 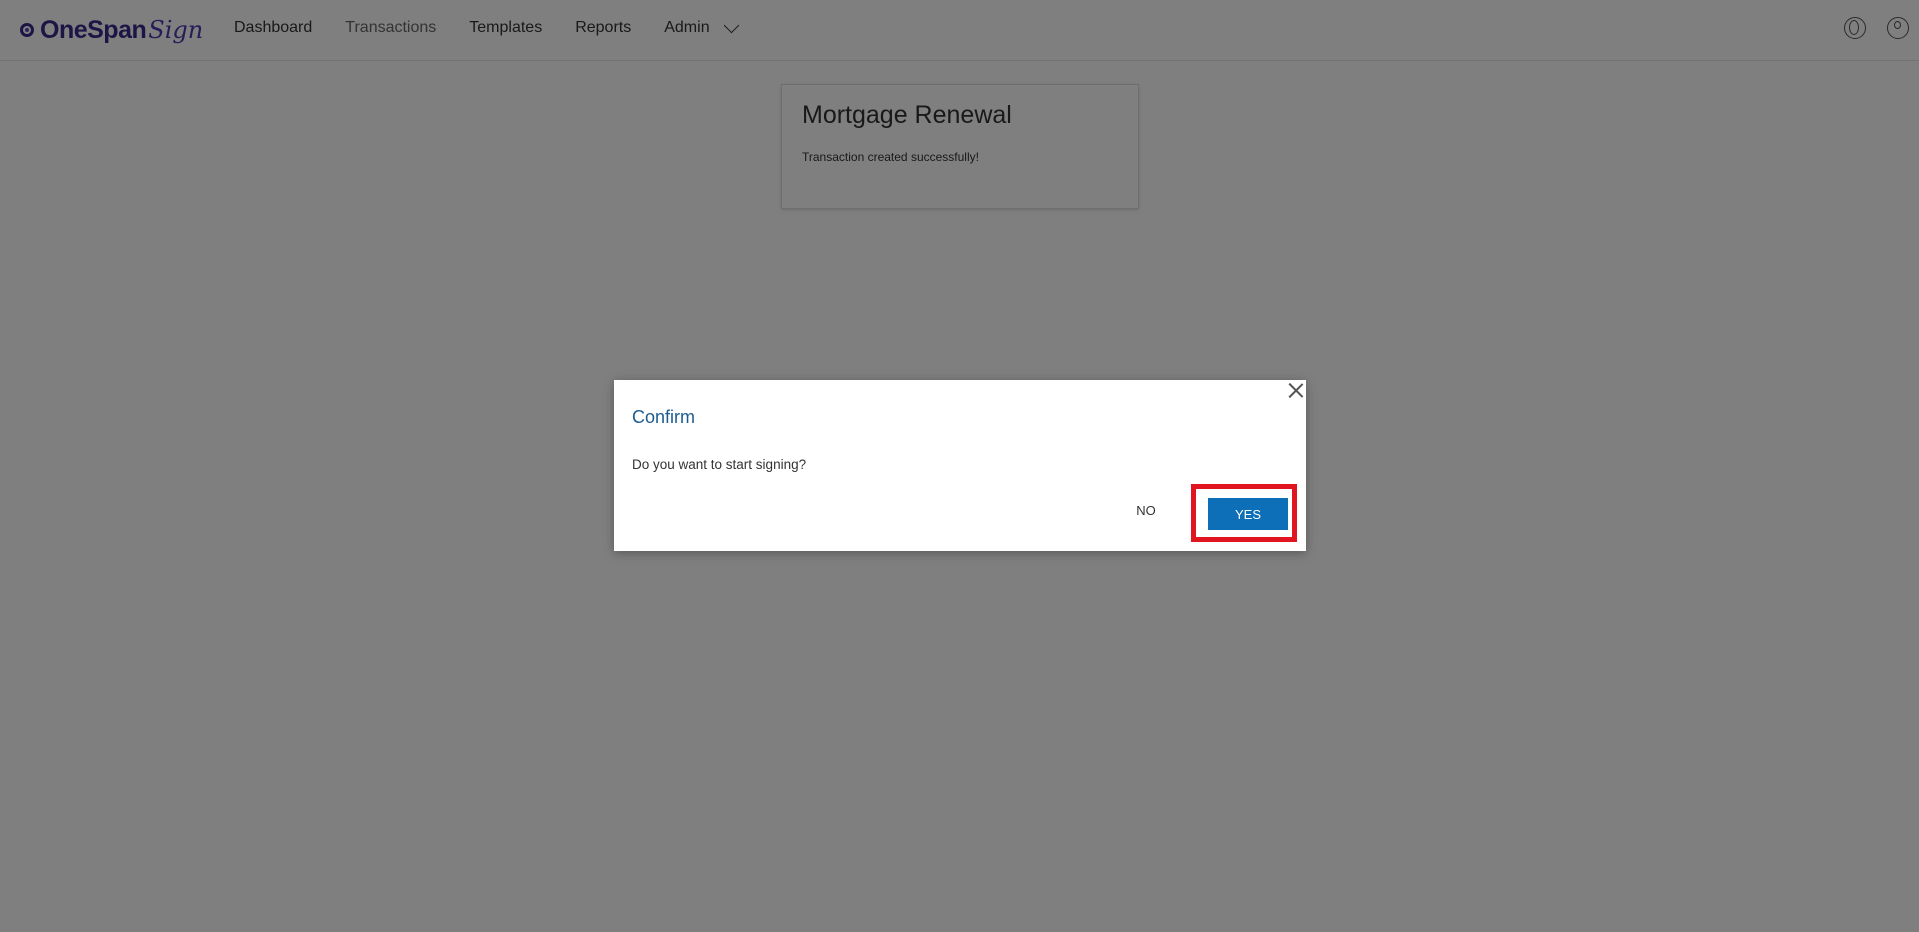 What do you see at coordinates (719, 464) in the screenshot?
I see `dialog-message: Do you want to start signing?` at bounding box center [719, 464].